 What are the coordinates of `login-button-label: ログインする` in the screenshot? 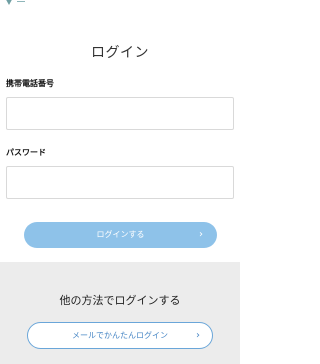 It's located at (120, 234).